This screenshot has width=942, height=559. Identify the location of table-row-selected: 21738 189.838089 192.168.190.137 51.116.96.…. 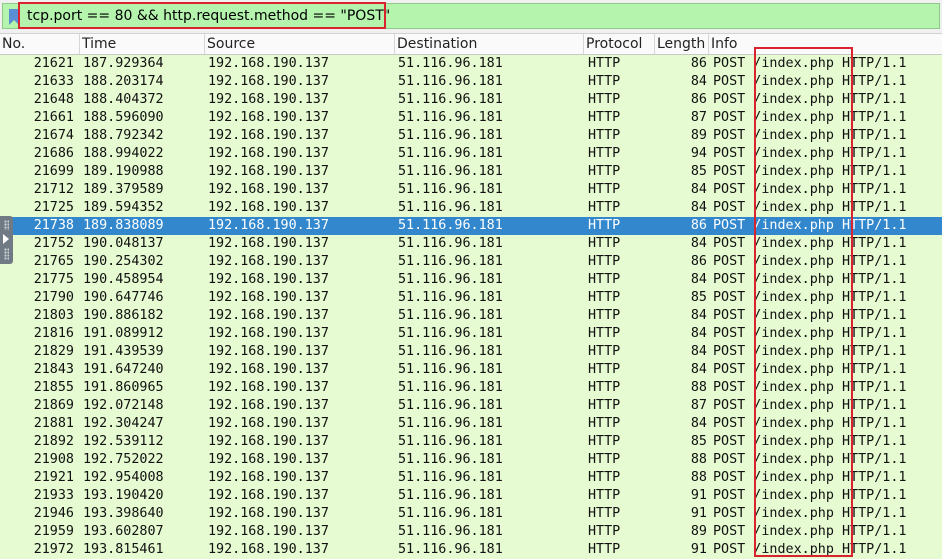
(471, 226).